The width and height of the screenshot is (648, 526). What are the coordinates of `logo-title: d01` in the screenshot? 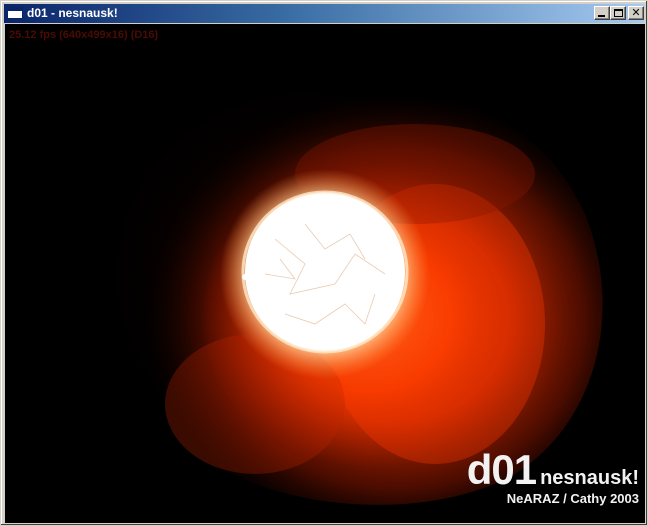 It's located at (501, 469).